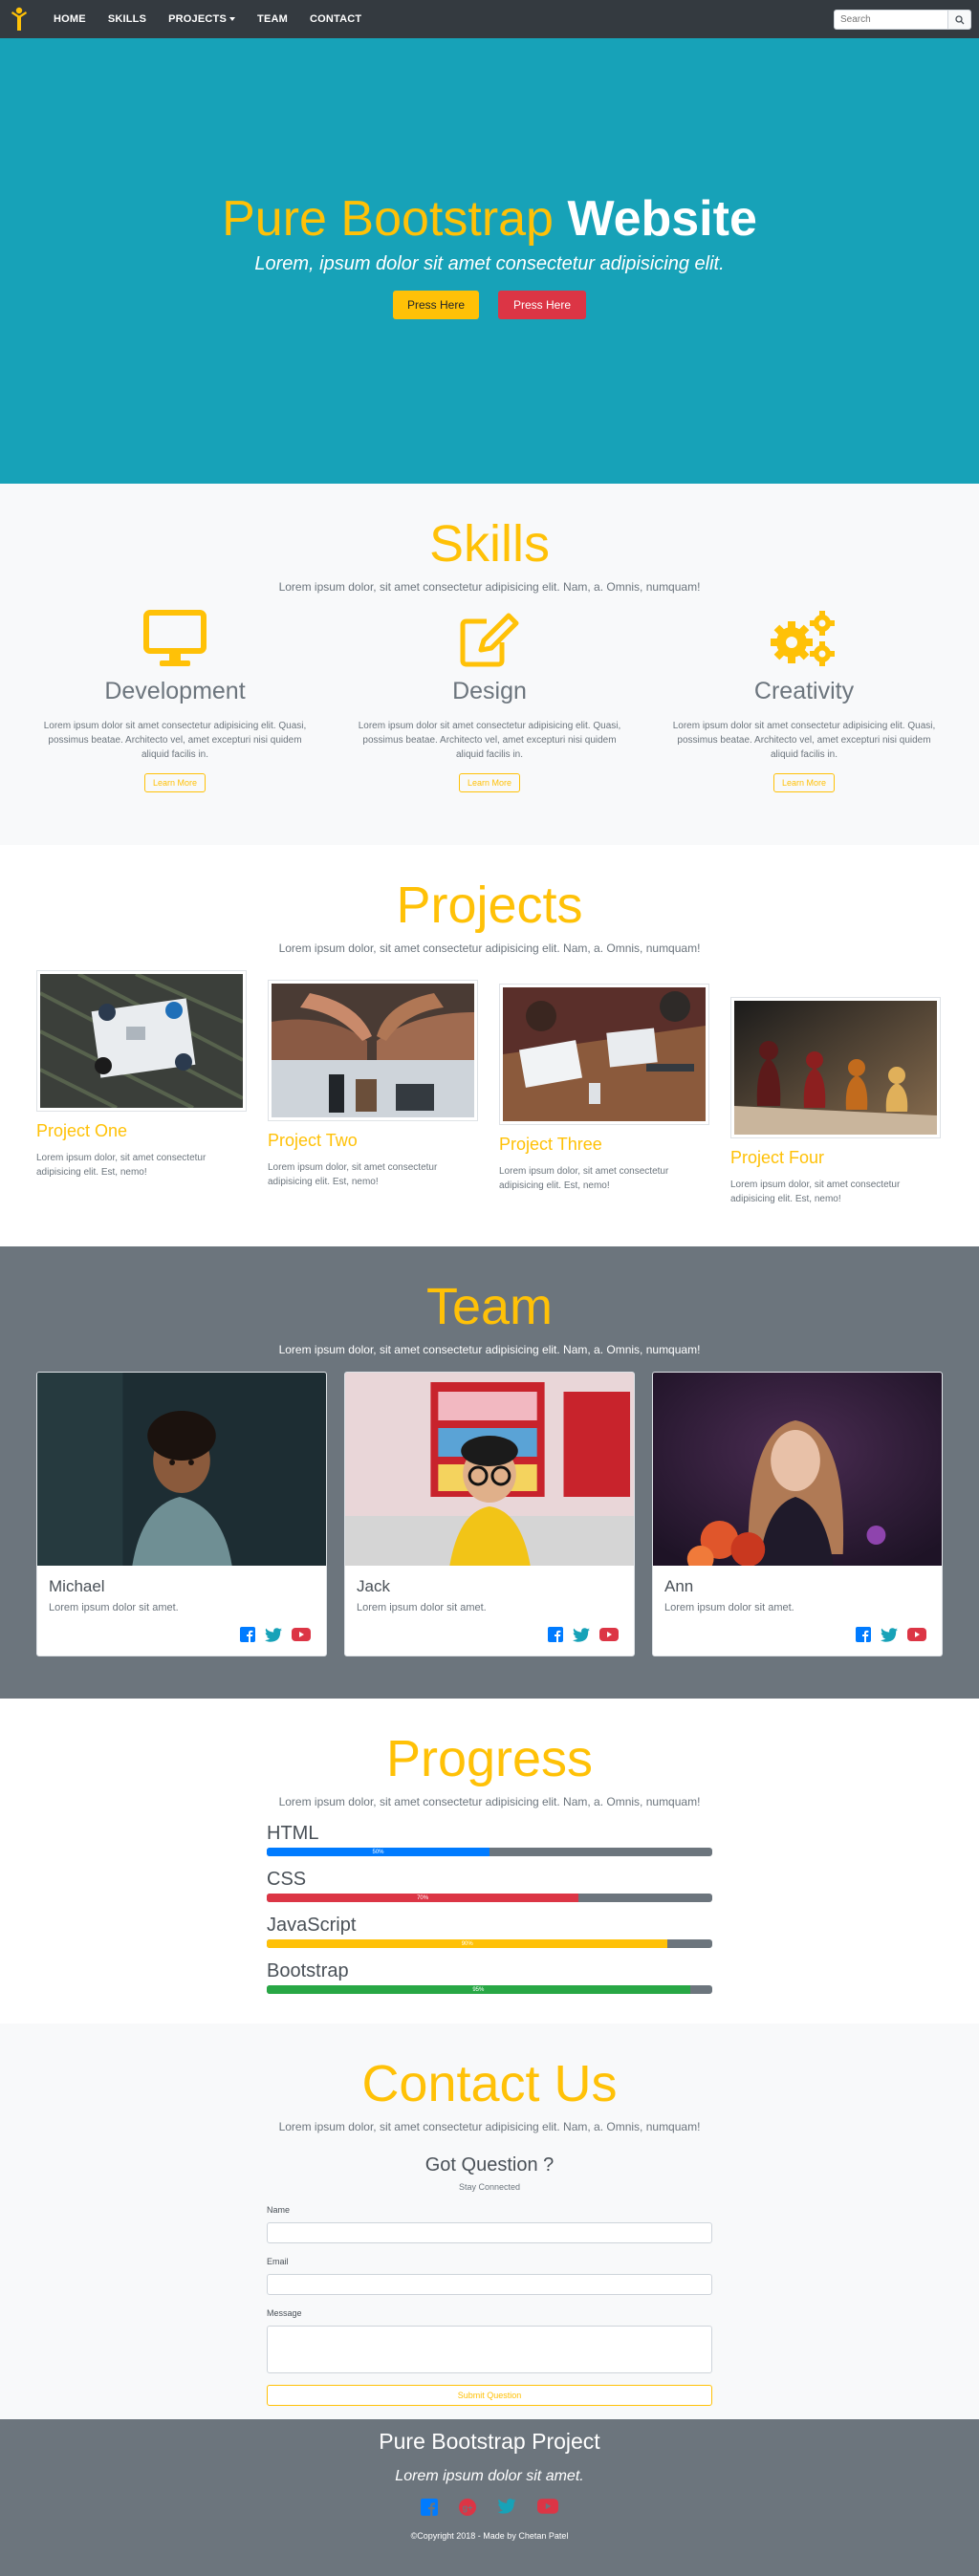 Image resolution: width=979 pixels, height=2576 pixels. Describe the element at coordinates (278, 2262) in the screenshot. I see `email-label: Email` at that location.